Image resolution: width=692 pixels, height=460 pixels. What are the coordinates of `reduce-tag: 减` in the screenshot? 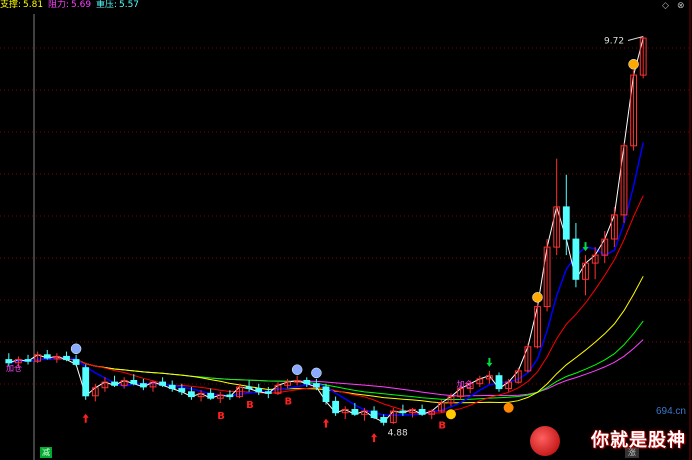 It's located at (46, 452).